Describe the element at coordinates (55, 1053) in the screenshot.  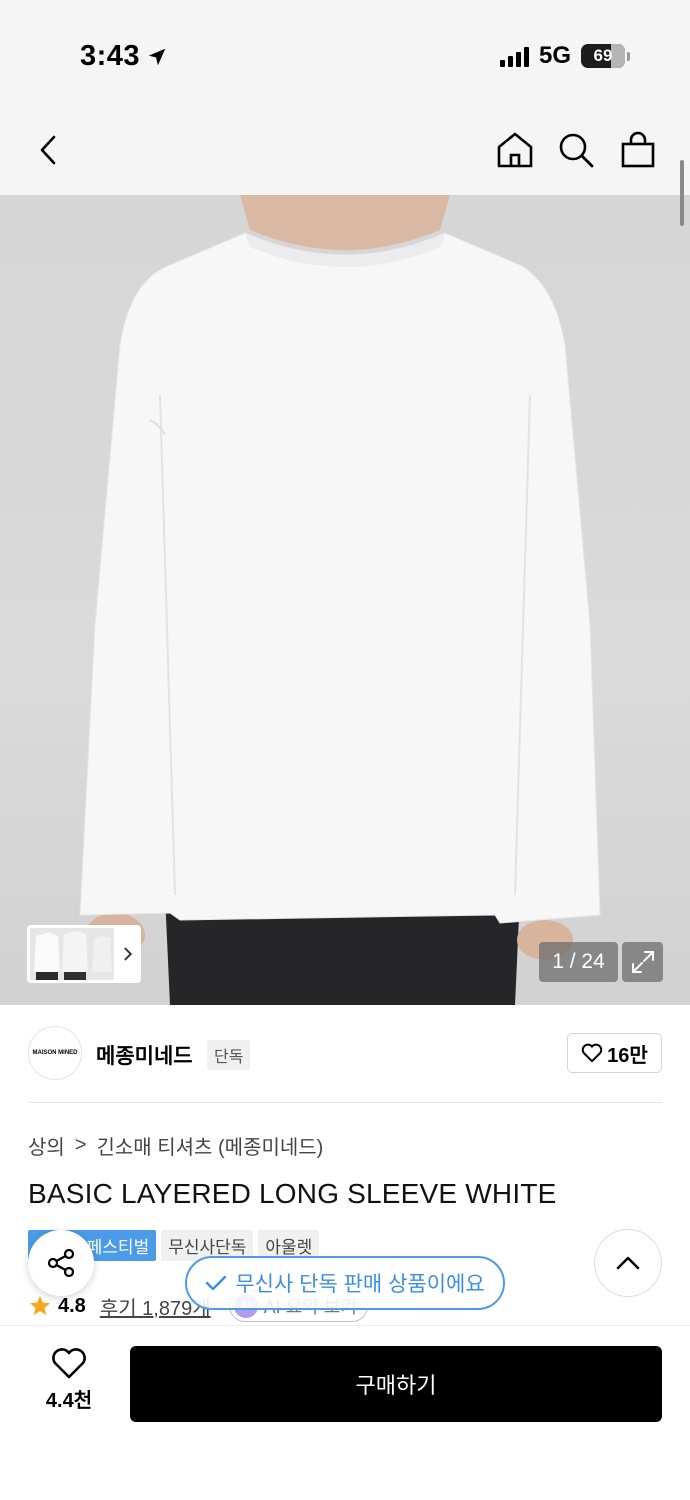
I see `brand-logo: MAISON MINED` at that location.